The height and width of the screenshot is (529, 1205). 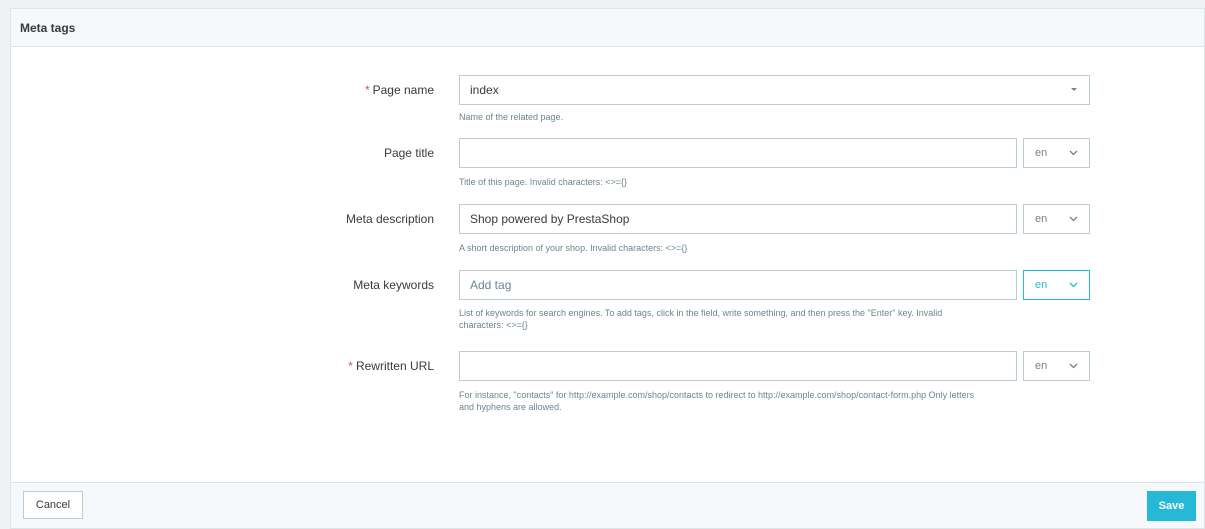 I want to click on meta-description-input: Shop powered by PrestaShop, so click(x=738, y=219).